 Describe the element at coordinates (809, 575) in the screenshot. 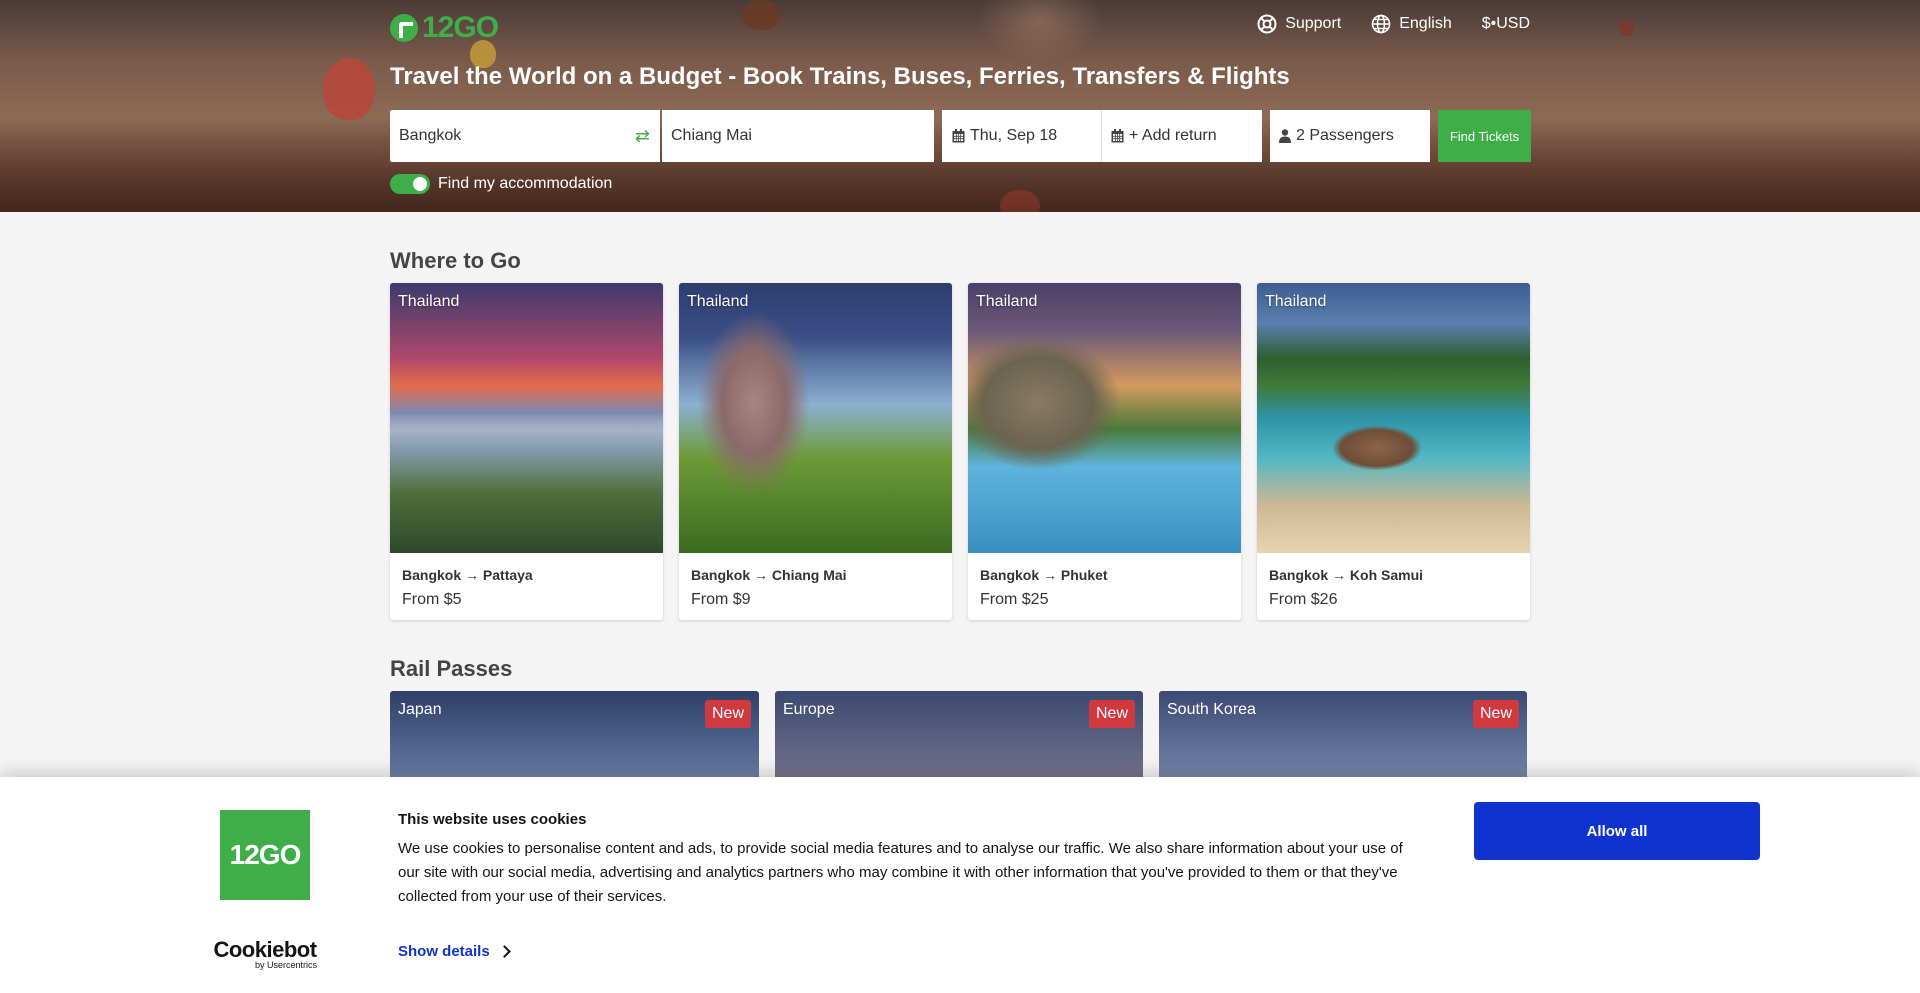

I see `route-to: Chiang Mai` at that location.